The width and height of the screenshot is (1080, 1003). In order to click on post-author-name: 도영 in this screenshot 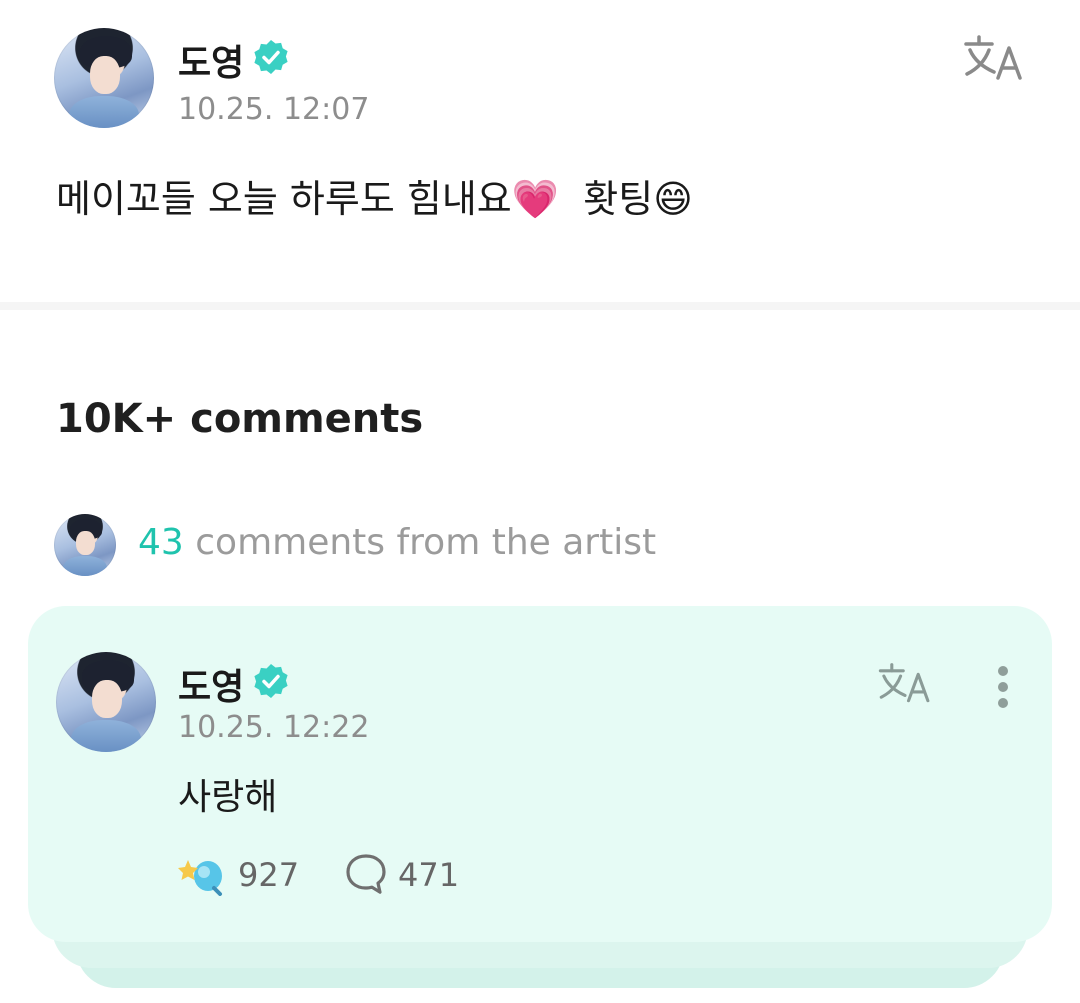, I will do `click(211, 60)`.